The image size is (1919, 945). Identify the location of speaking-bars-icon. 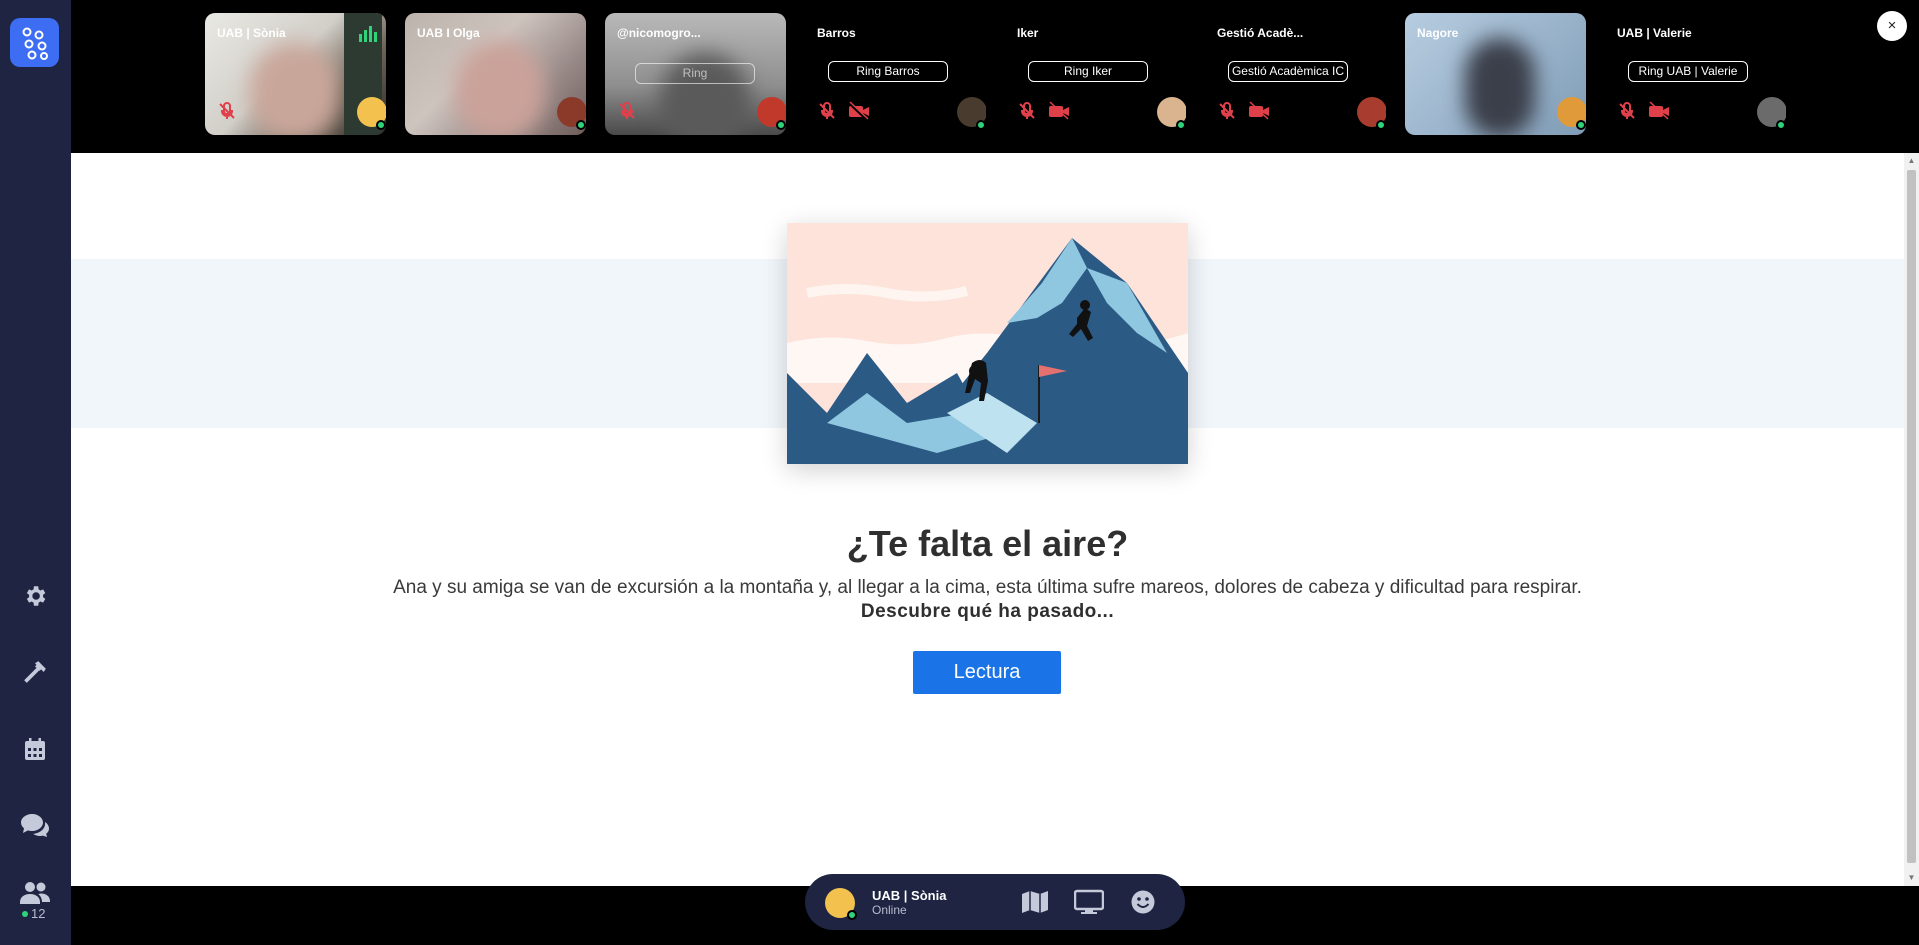
(368, 34).